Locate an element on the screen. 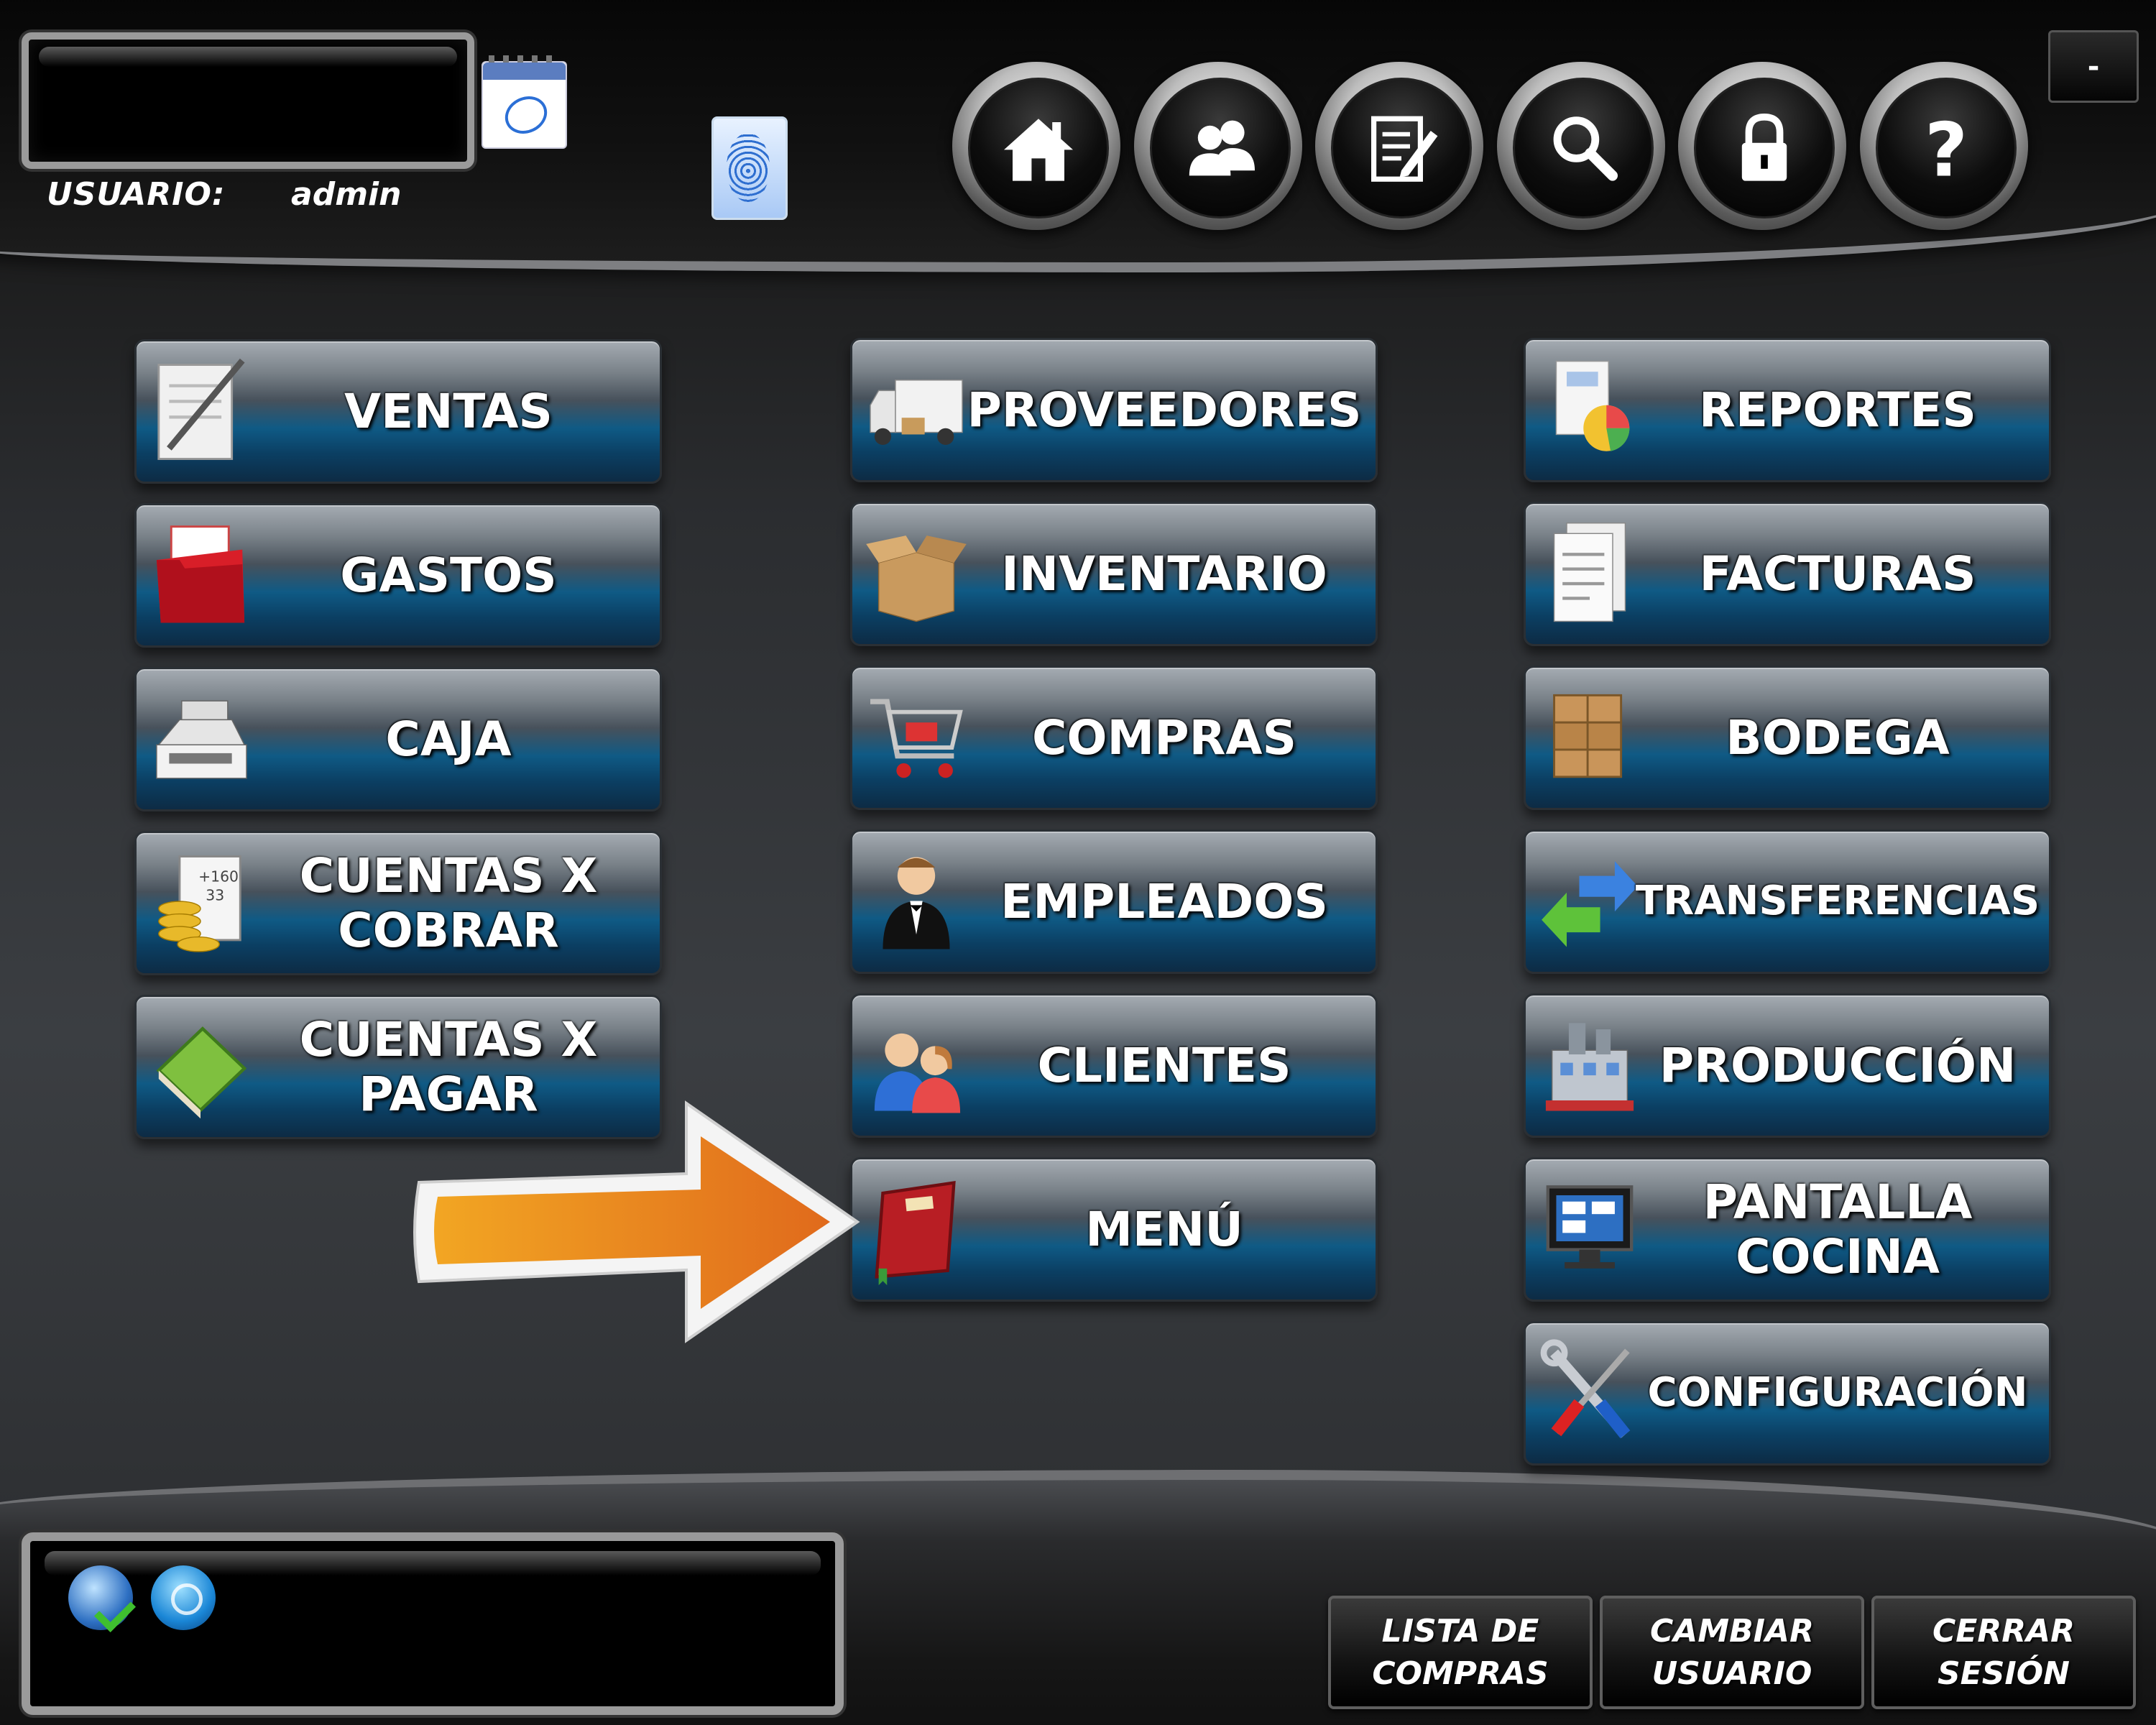 Image resolution: width=2156 pixels, height=1725 pixels. home-button is located at coordinates (1036, 146).